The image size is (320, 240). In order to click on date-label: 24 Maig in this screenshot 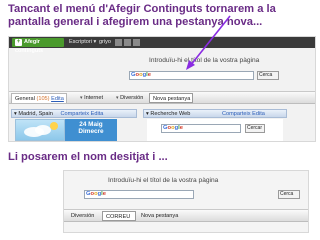, I will do `click(91, 124)`.